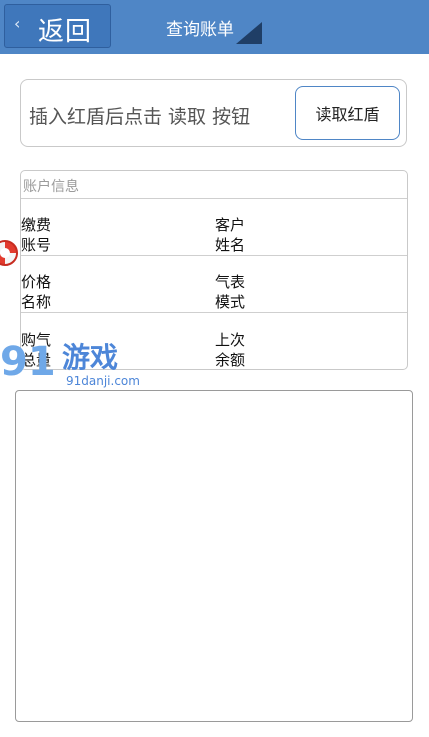  Describe the element at coordinates (103, 381) in the screenshot. I see `watermark-url: 91danji.com` at that location.